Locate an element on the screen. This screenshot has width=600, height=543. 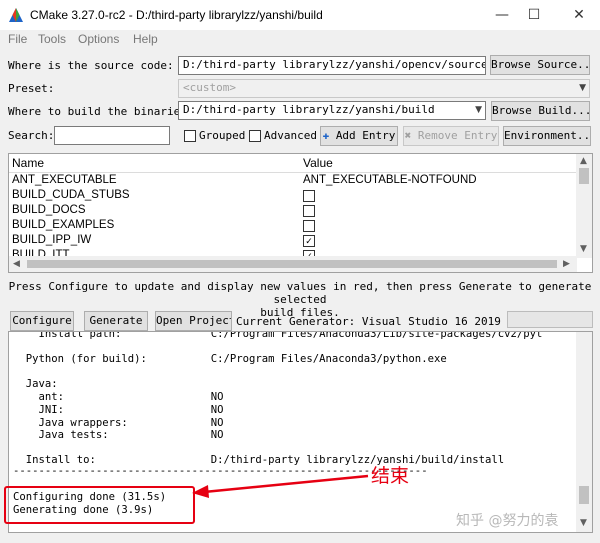
source-label: Where is the source code: is located at coordinates (91, 65).